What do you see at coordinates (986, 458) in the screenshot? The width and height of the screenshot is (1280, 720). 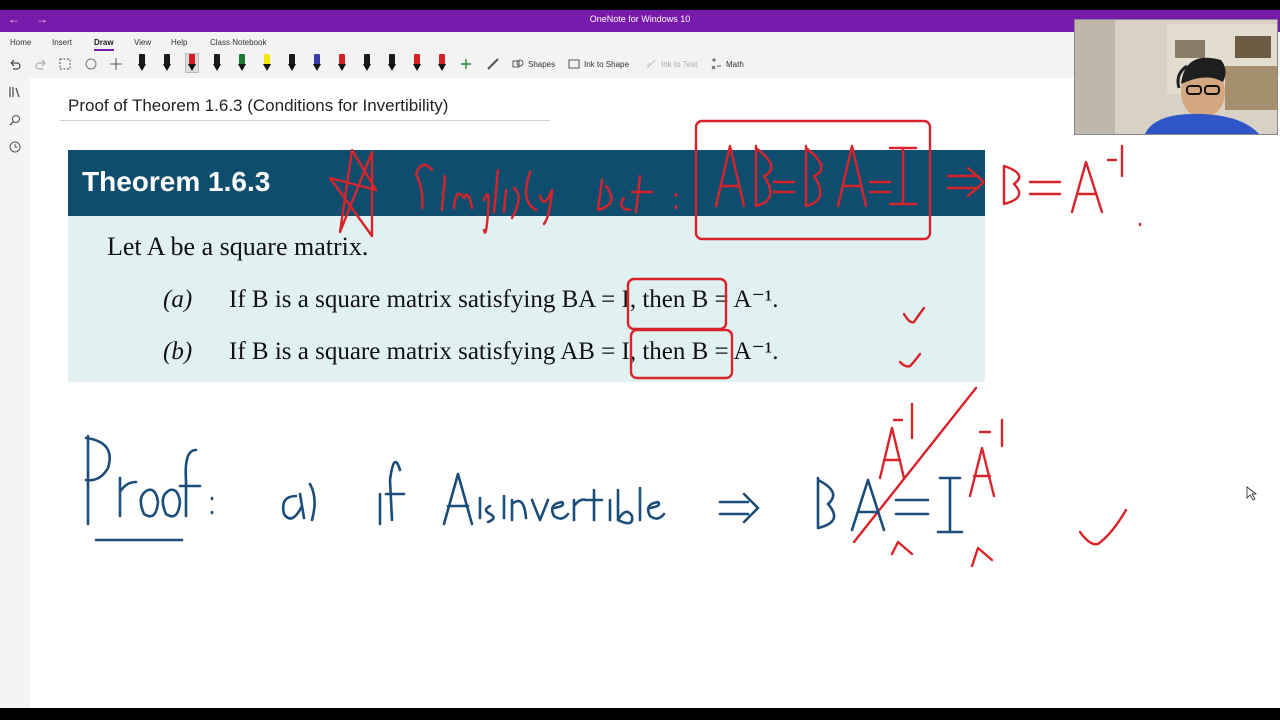 I see `a-inverse-right-ink` at bounding box center [986, 458].